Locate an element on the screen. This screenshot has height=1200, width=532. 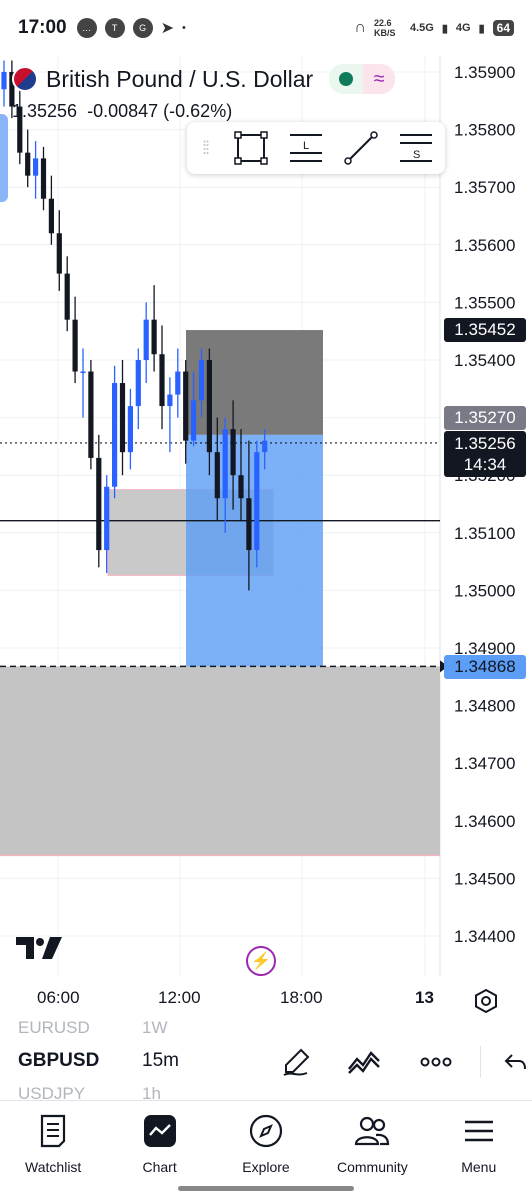
prev-timeframe: 1W is located at coordinates (155, 1028).